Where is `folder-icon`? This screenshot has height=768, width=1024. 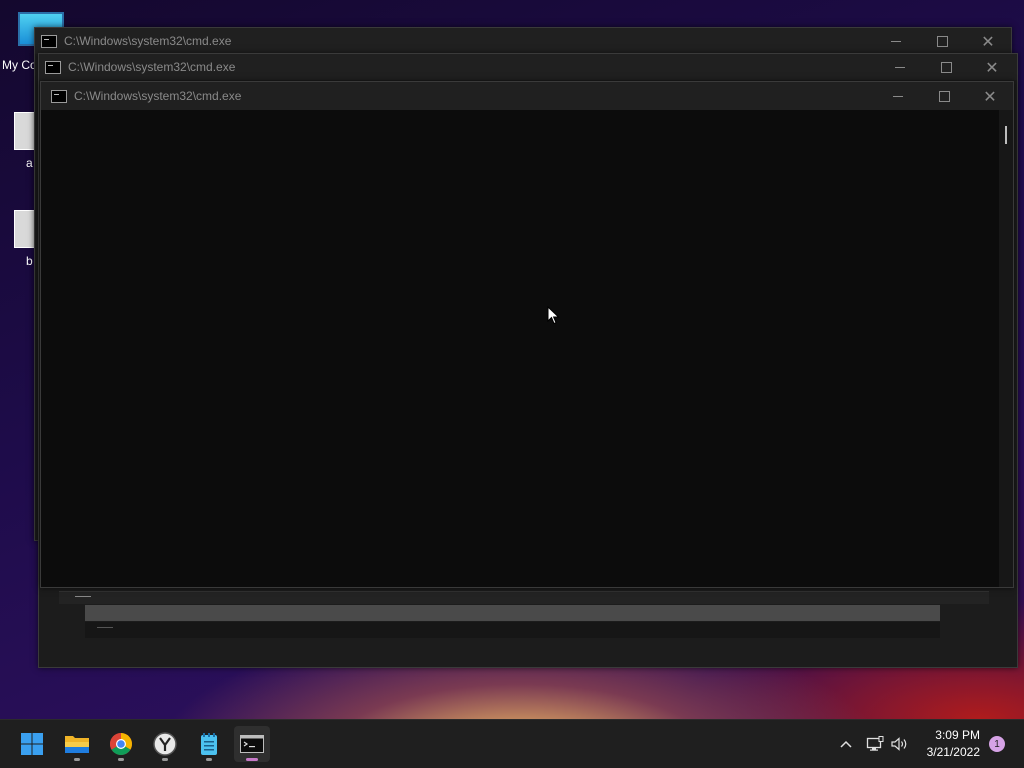
folder-icon is located at coordinates (77, 744).